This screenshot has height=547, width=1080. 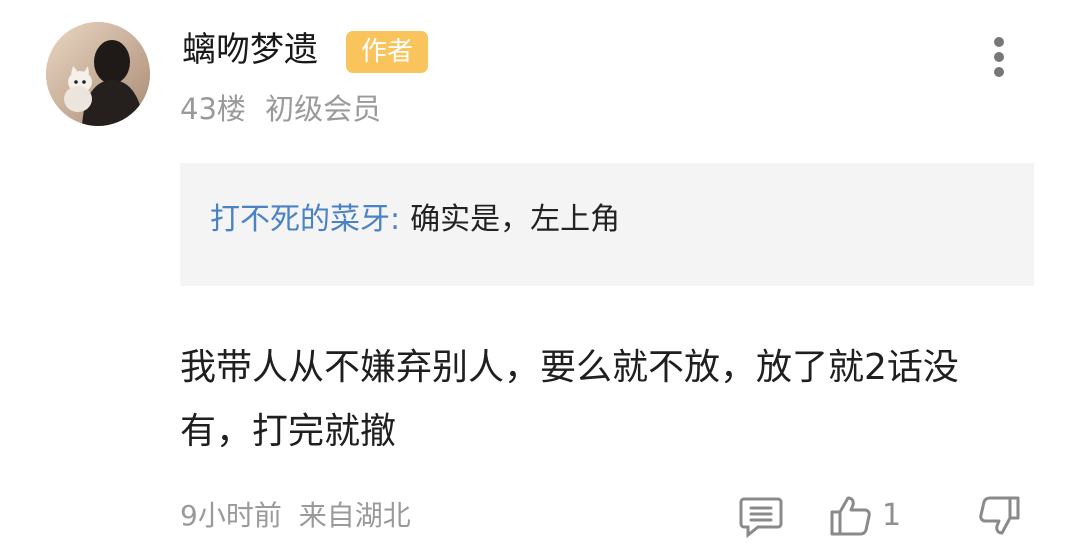 I want to click on thumbs-up-icon, so click(x=850, y=516).